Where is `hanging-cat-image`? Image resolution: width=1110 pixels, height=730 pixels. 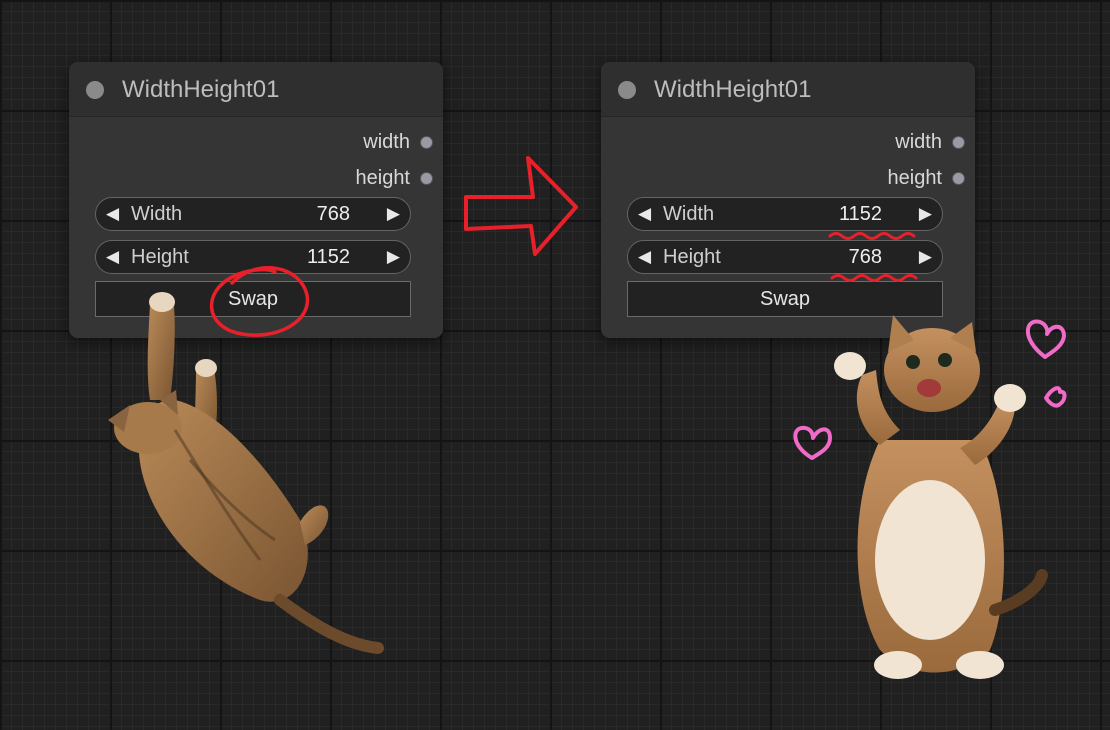
hanging-cat-image is located at coordinates (246, 473).